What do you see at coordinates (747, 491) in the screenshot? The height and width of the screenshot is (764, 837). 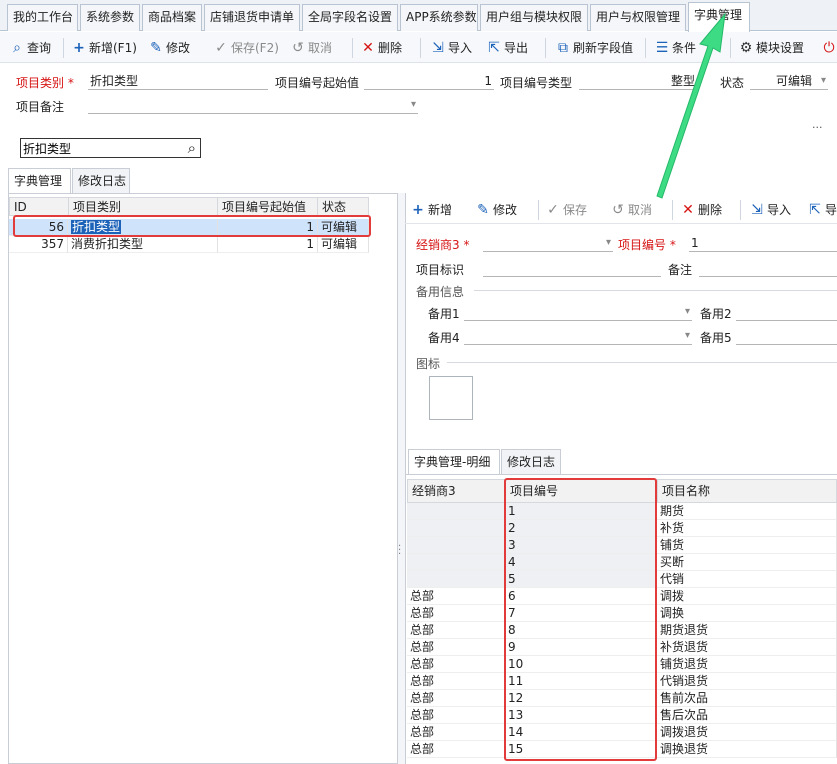 I see `detail-col-header: 项目名称` at bounding box center [747, 491].